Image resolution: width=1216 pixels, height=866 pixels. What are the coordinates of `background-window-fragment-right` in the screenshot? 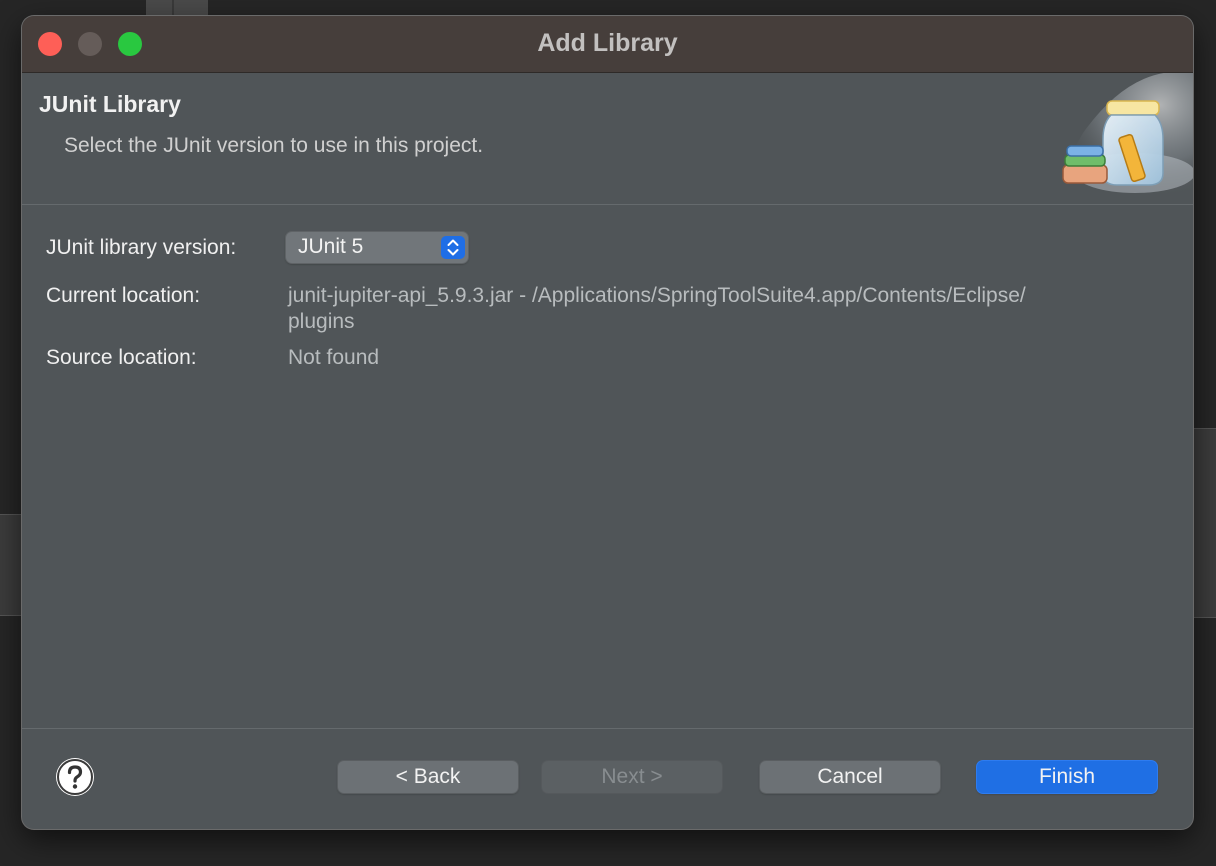 It's located at (1204, 523).